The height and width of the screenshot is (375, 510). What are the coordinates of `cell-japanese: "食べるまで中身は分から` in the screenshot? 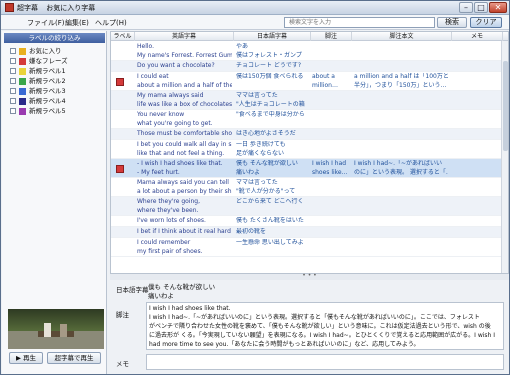 It's located at (270, 114).